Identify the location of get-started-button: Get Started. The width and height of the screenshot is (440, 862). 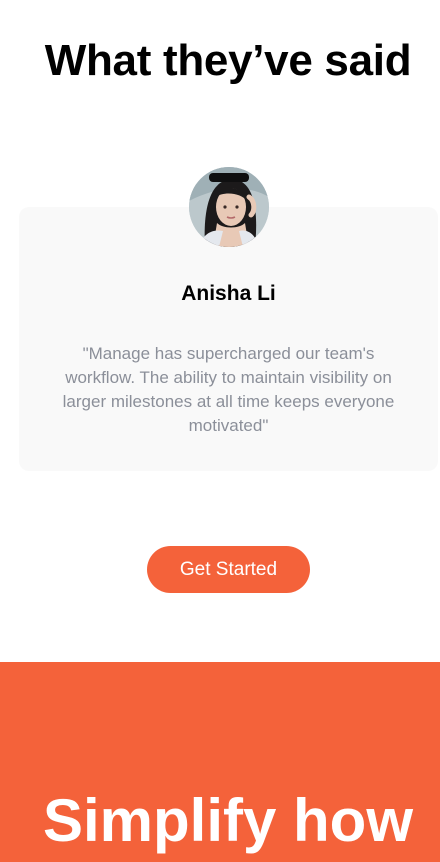
(228, 569).